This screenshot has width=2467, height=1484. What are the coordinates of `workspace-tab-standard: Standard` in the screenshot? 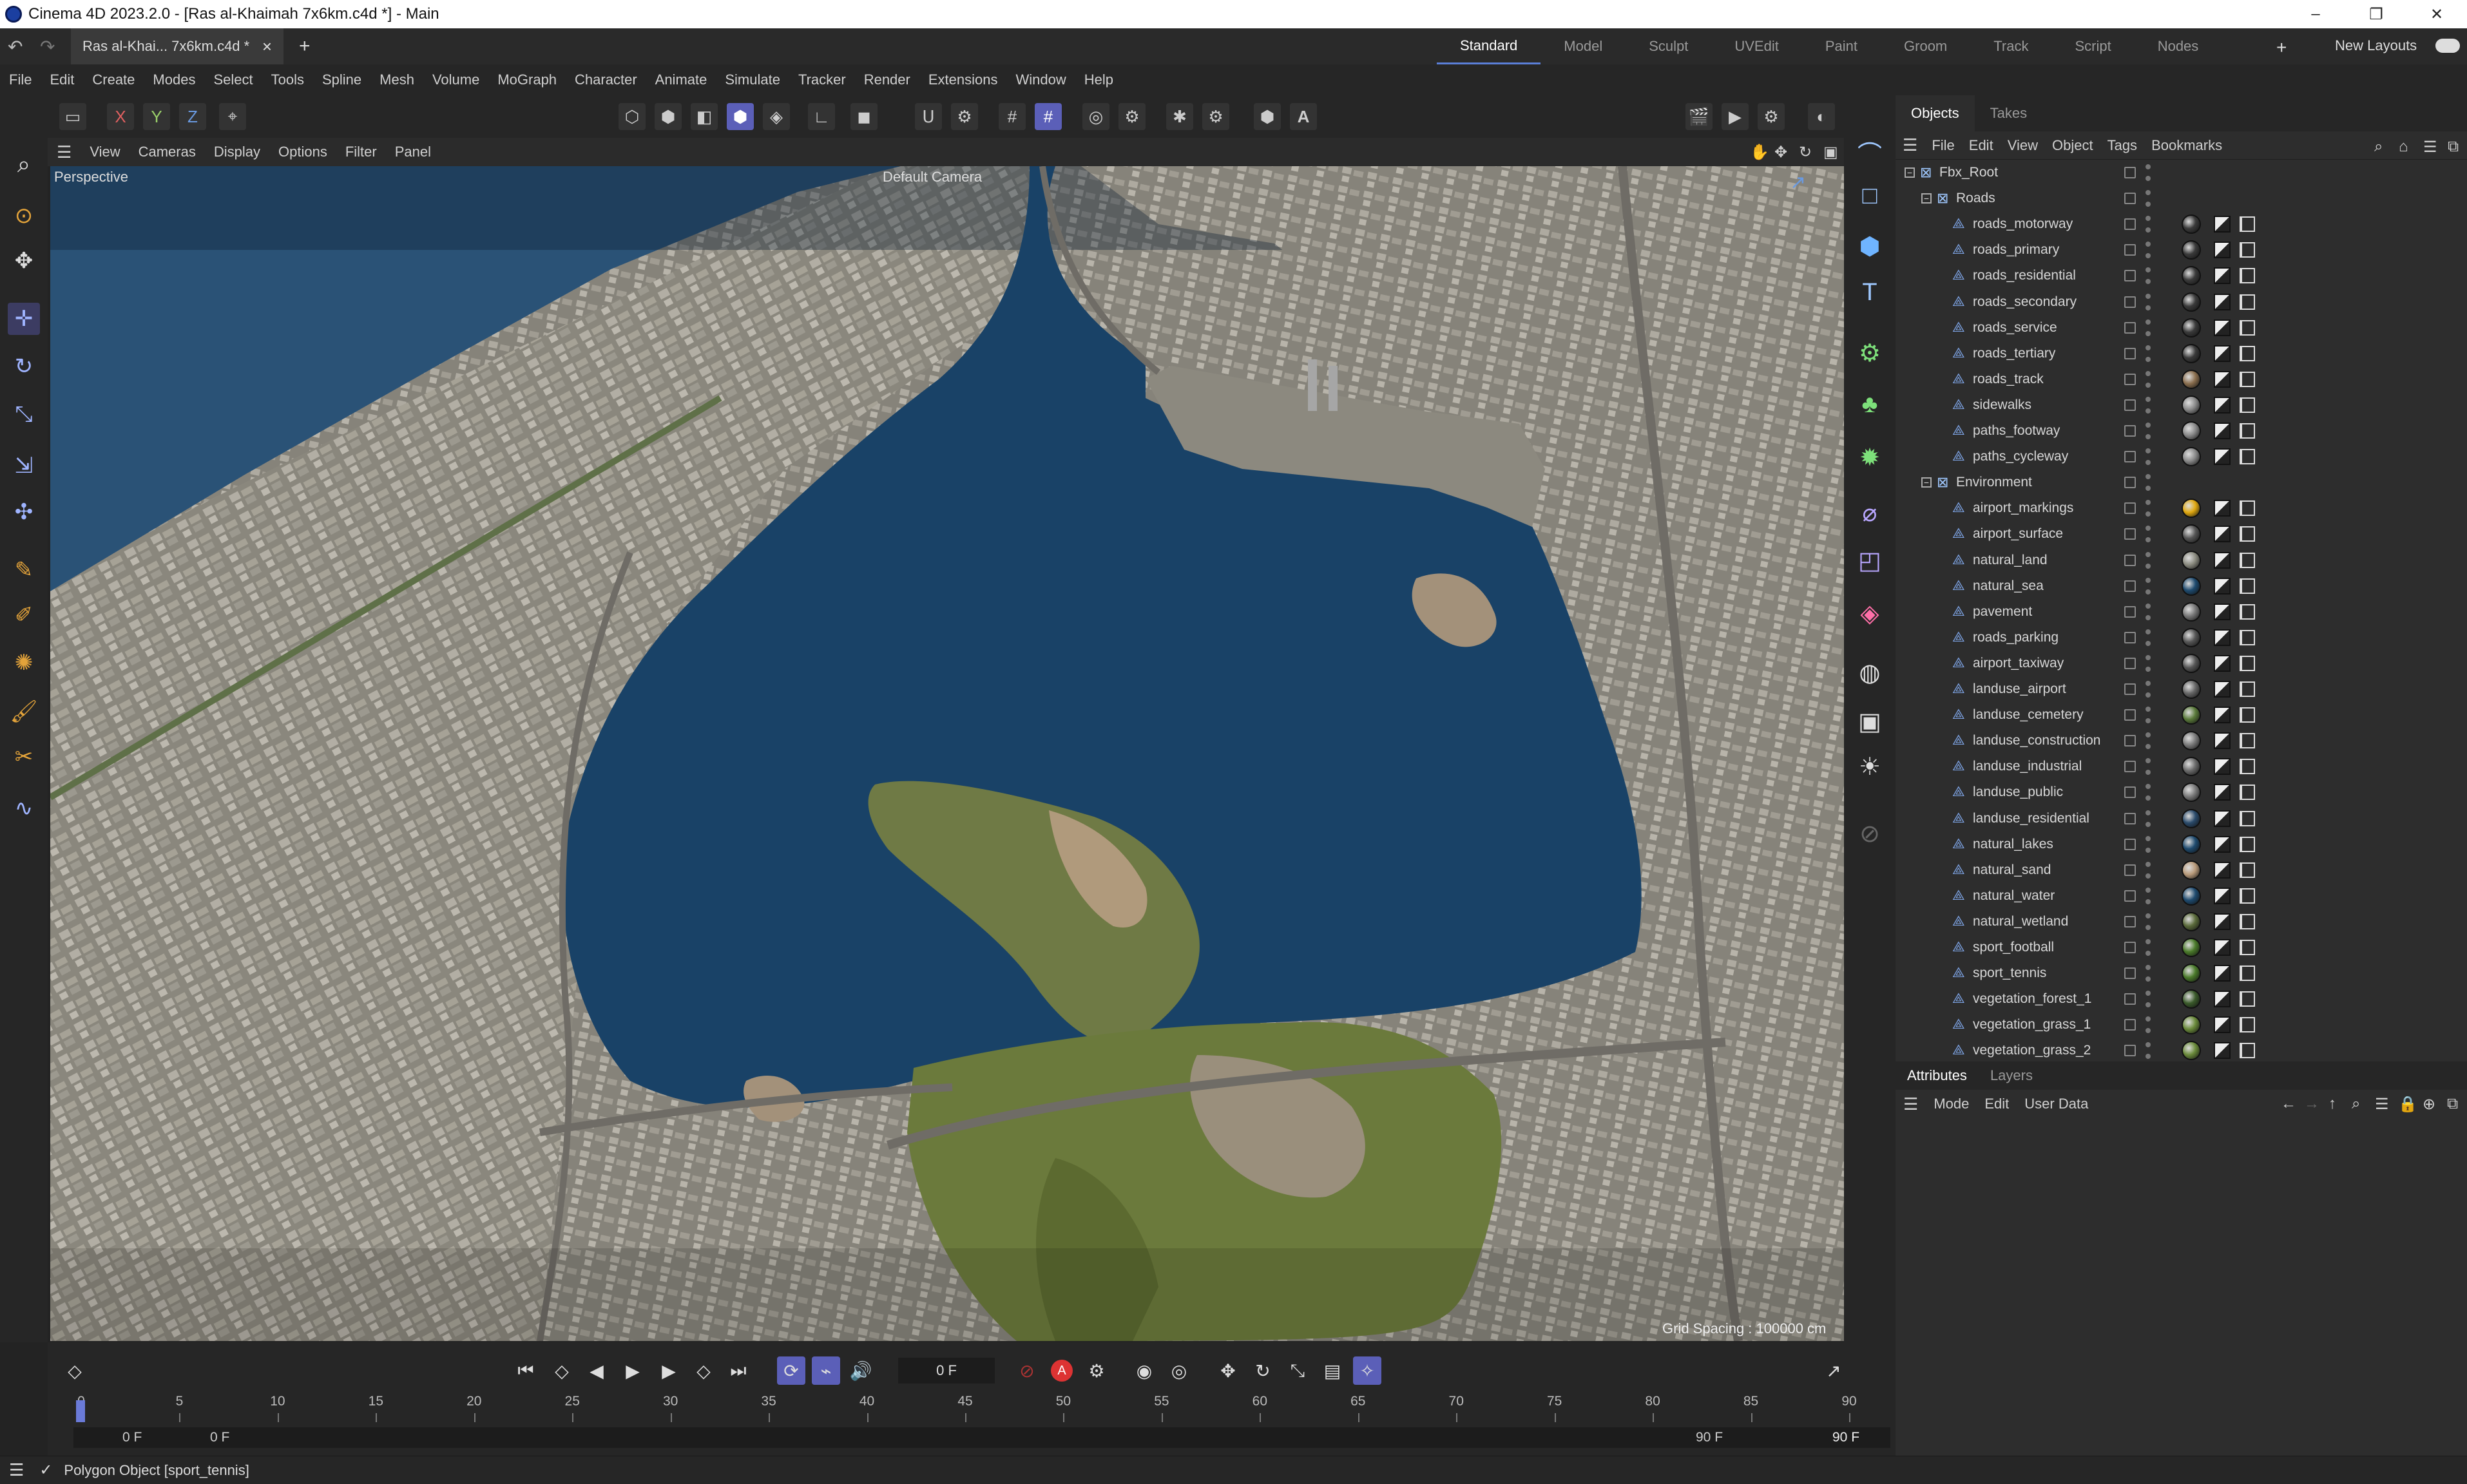 It's located at (1489, 46).